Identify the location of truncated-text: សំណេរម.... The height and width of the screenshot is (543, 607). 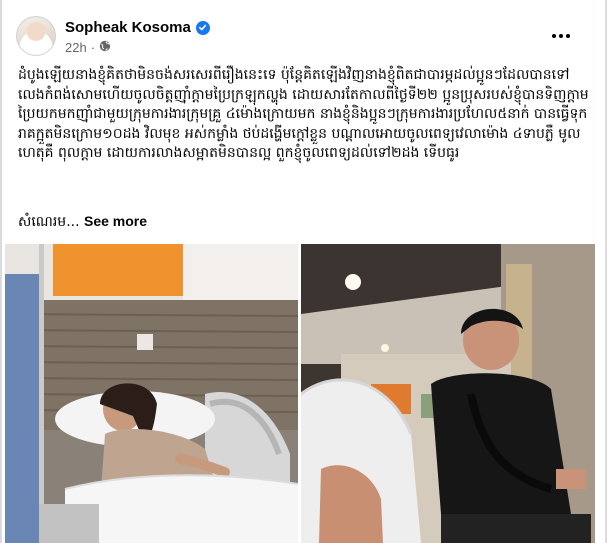
(49, 222).